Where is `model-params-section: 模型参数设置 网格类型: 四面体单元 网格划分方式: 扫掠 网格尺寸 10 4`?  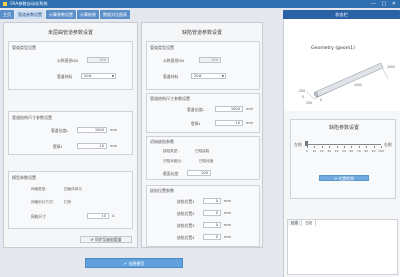 model-params-section: 模型参数设置 网格类型: 四面体单元 网格划分方式: 扫掠 网格尺寸 10 4 is located at coordinates (70, 200).